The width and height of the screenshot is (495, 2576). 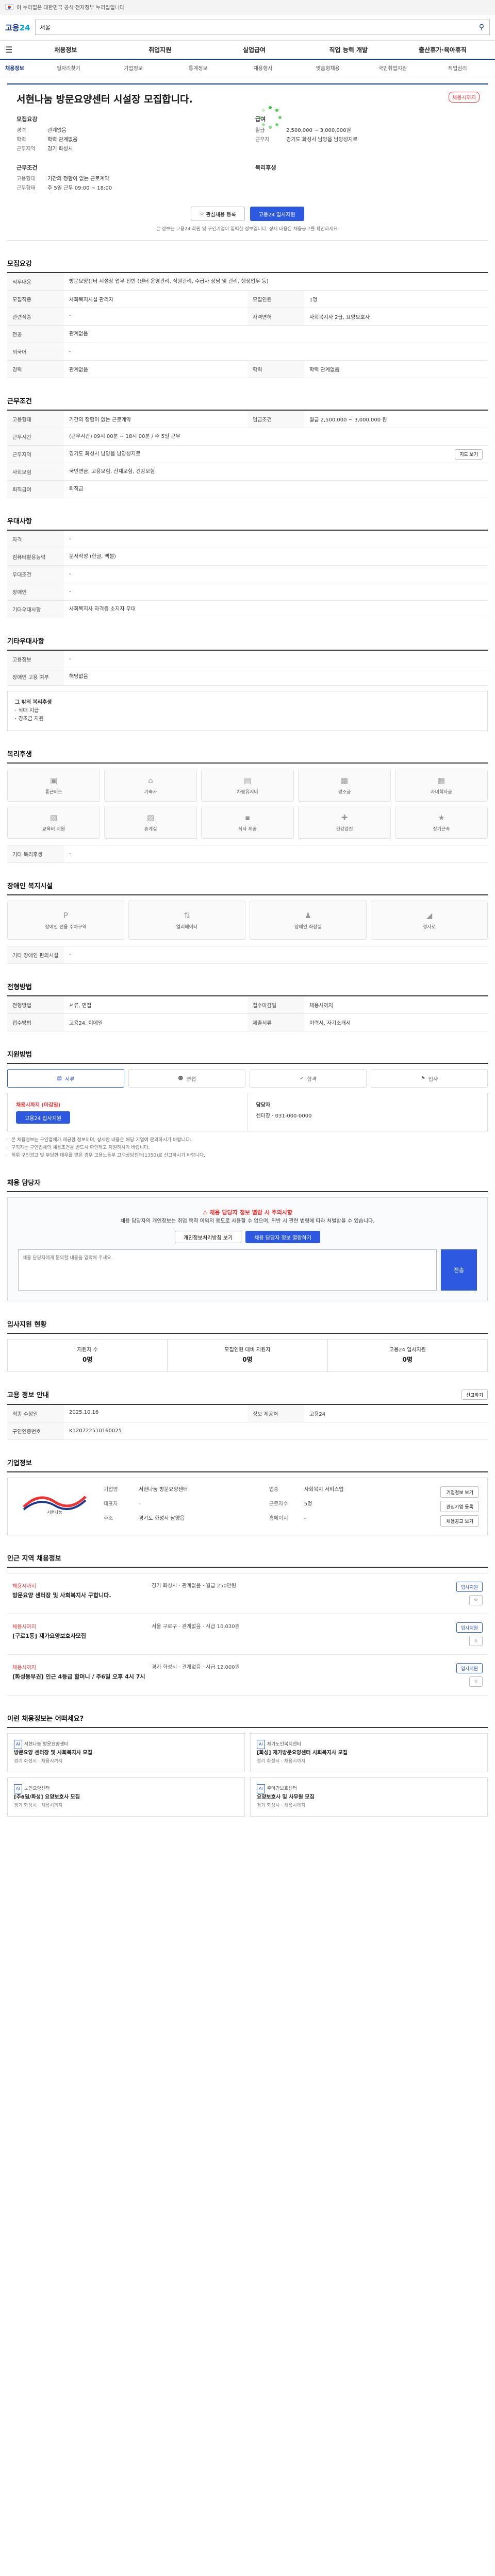 I want to click on search-input, so click(x=255, y=27).